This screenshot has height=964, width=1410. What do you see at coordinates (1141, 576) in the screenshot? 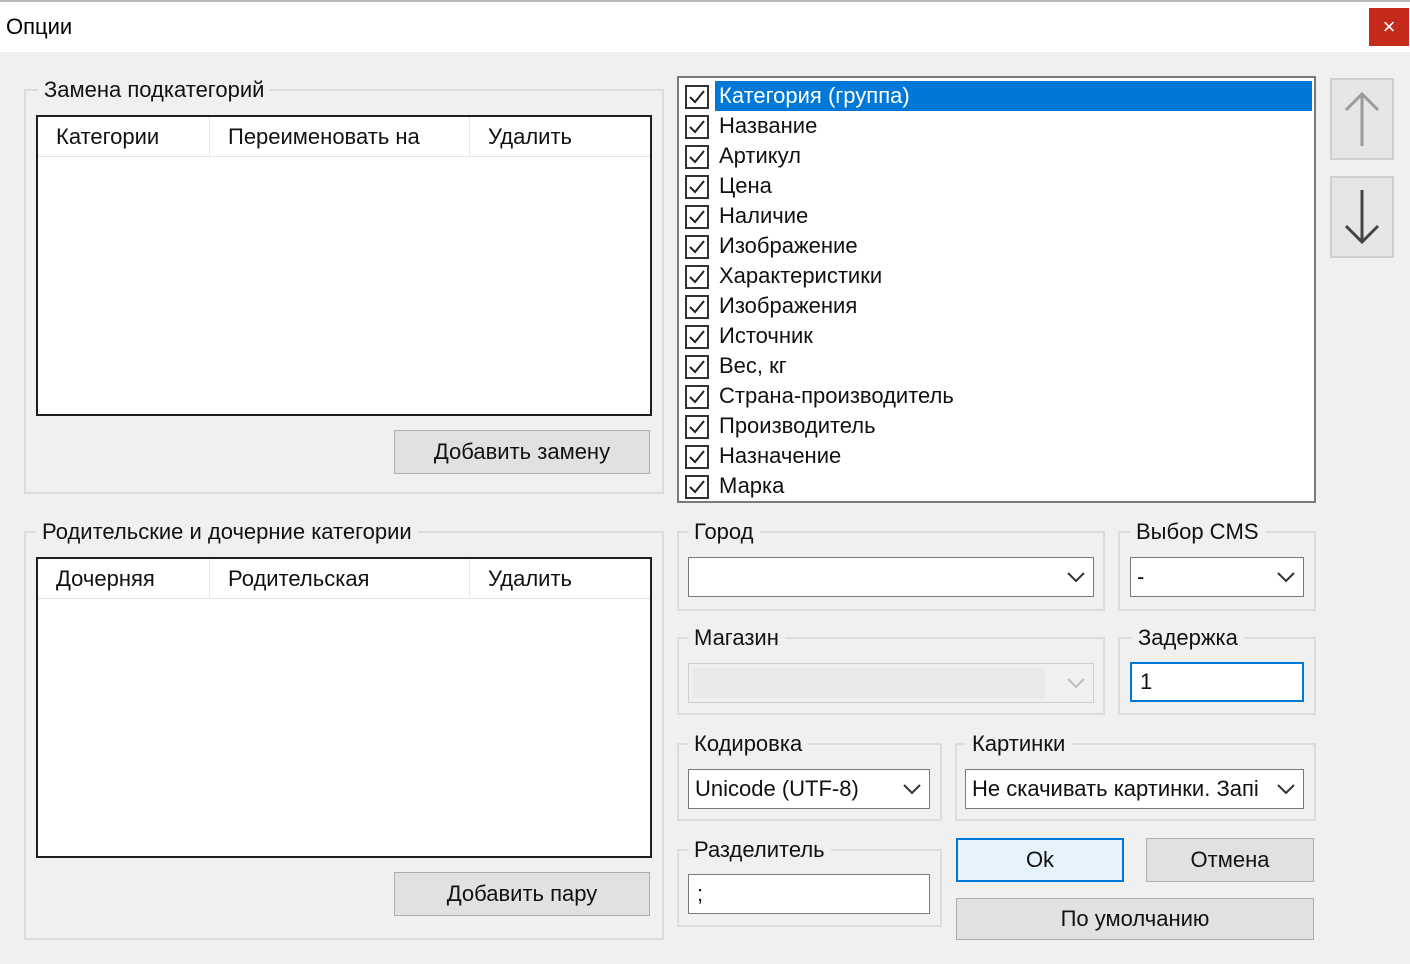
I see `cms-value: -` at bounding box center [1141, 576].